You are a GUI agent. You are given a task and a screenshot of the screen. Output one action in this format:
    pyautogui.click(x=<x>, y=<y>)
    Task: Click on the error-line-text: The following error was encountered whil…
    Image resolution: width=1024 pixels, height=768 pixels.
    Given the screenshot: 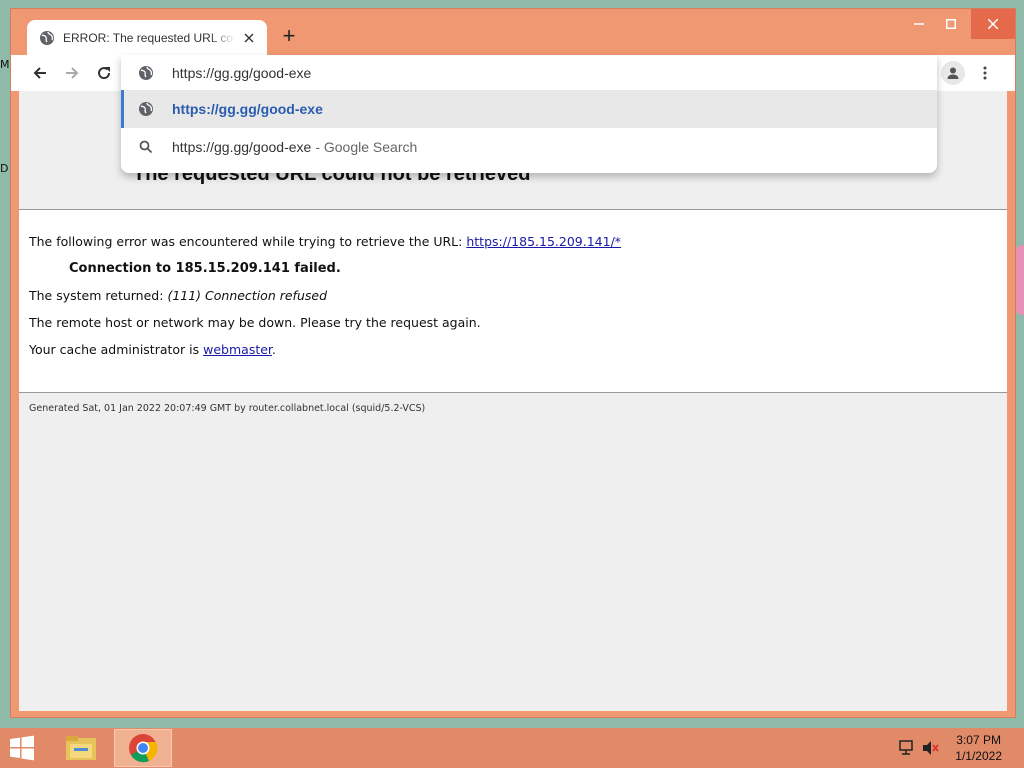 What is the action you would take?
    pyautogui.click(x=246, y=241)
    